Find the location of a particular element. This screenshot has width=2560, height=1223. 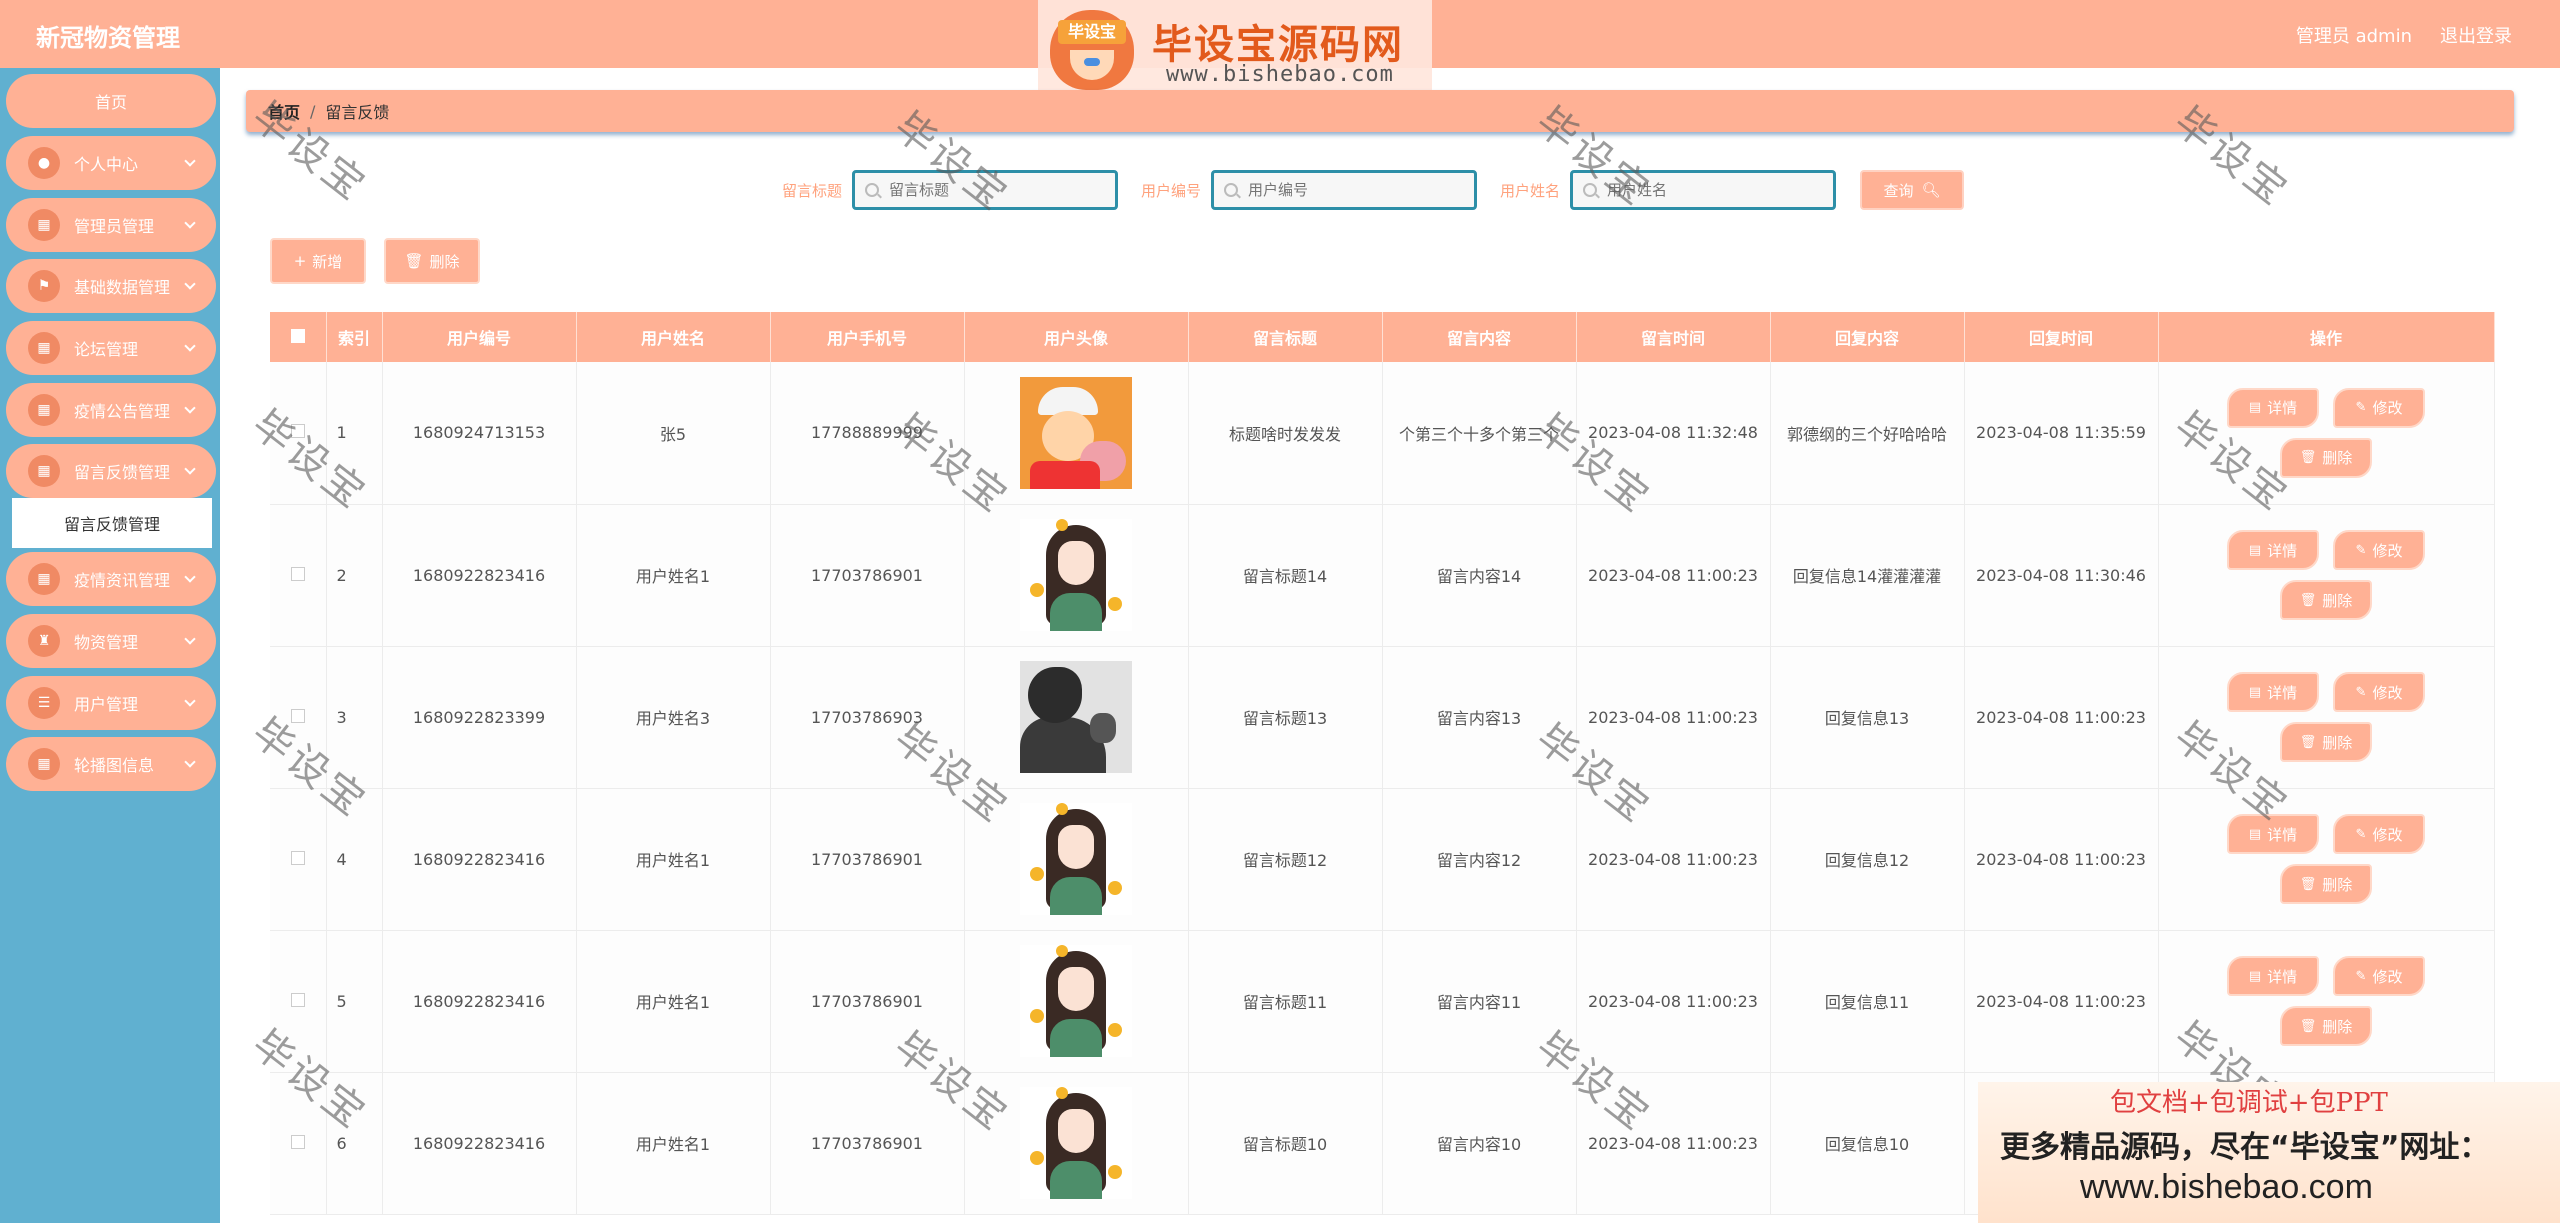

sidebar-item-label: 基础数据管理 is located at coordinates (122, 287).